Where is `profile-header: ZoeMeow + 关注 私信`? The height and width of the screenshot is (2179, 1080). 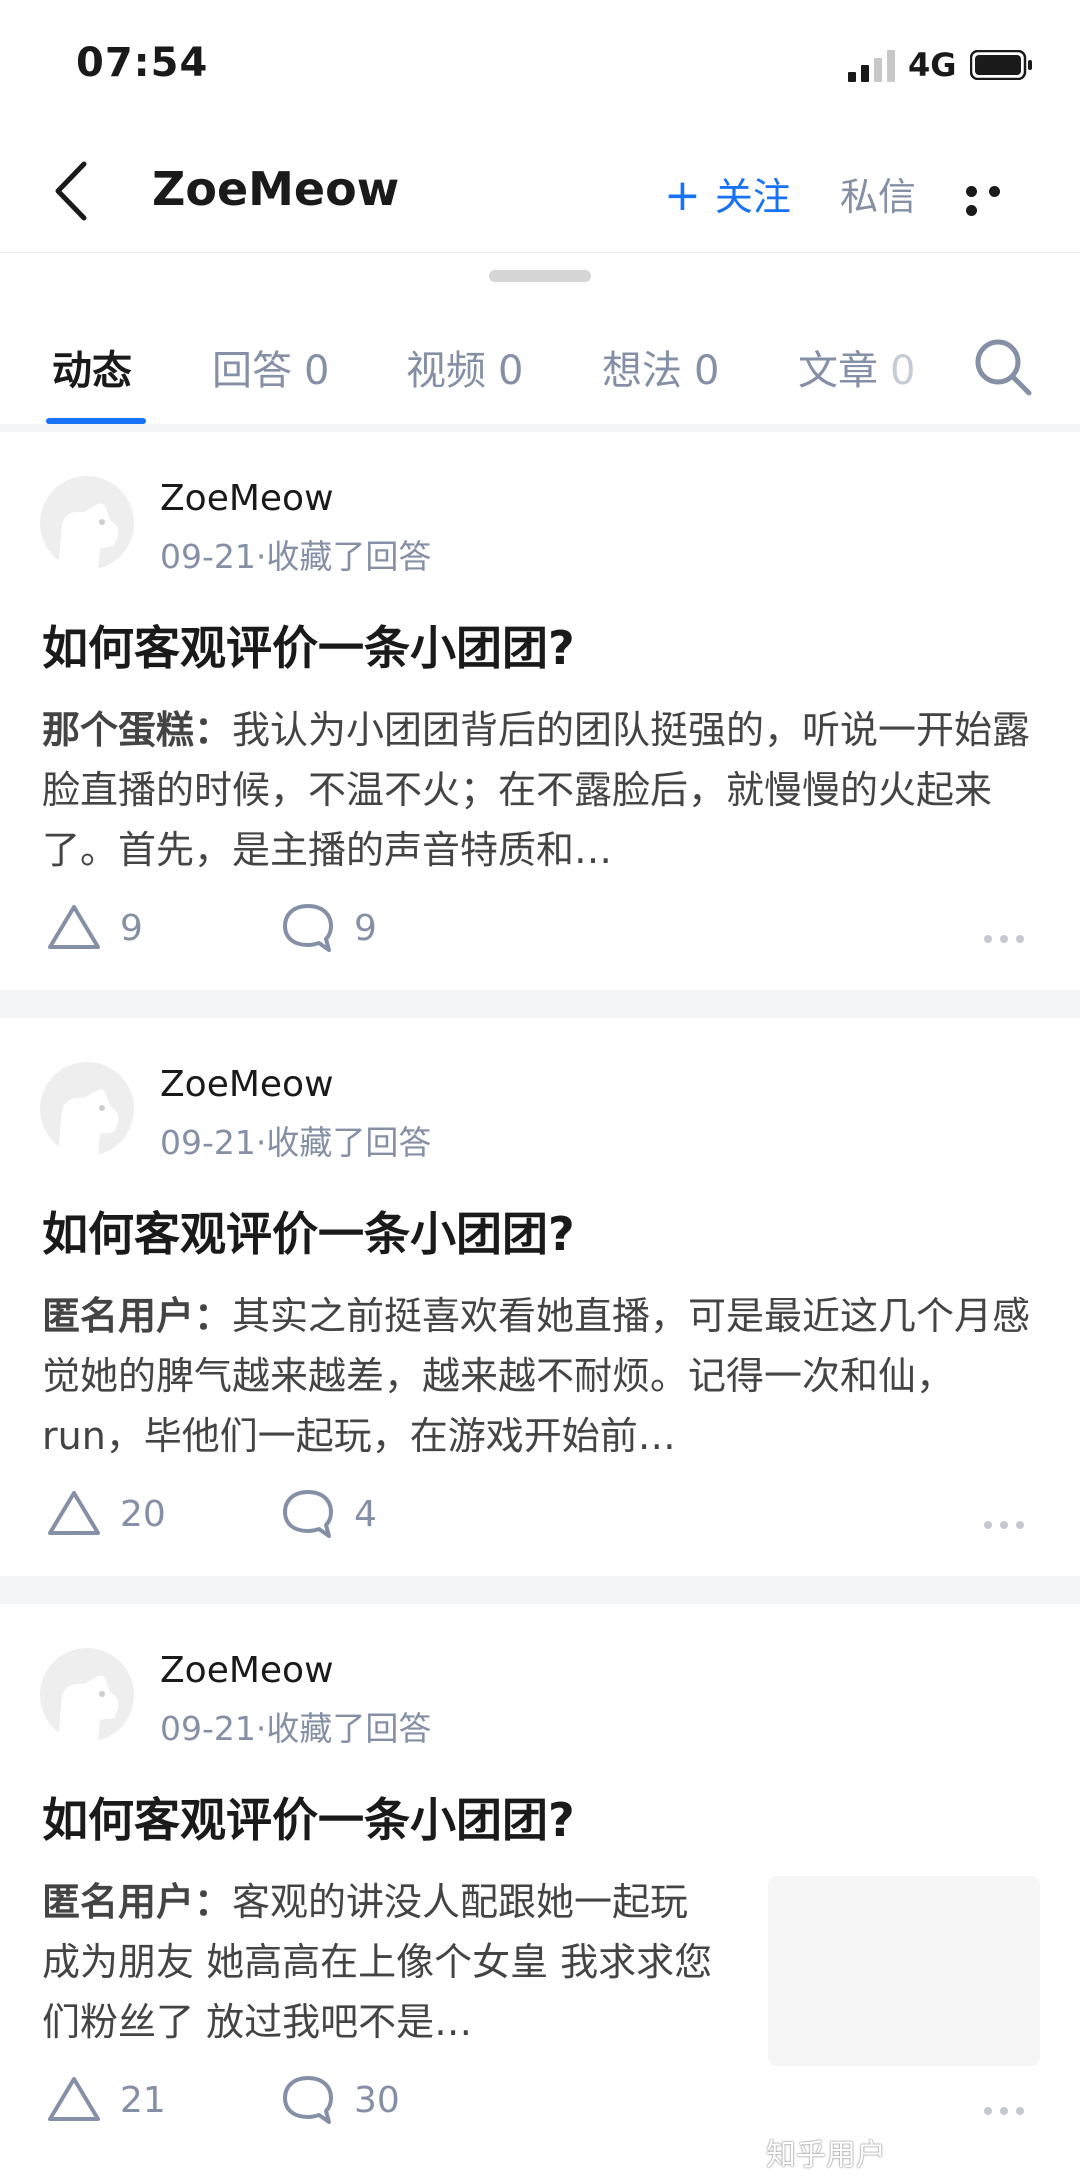 profile-header: ZoeMeow + 关注 私信 is located at coordinates (540, 191).